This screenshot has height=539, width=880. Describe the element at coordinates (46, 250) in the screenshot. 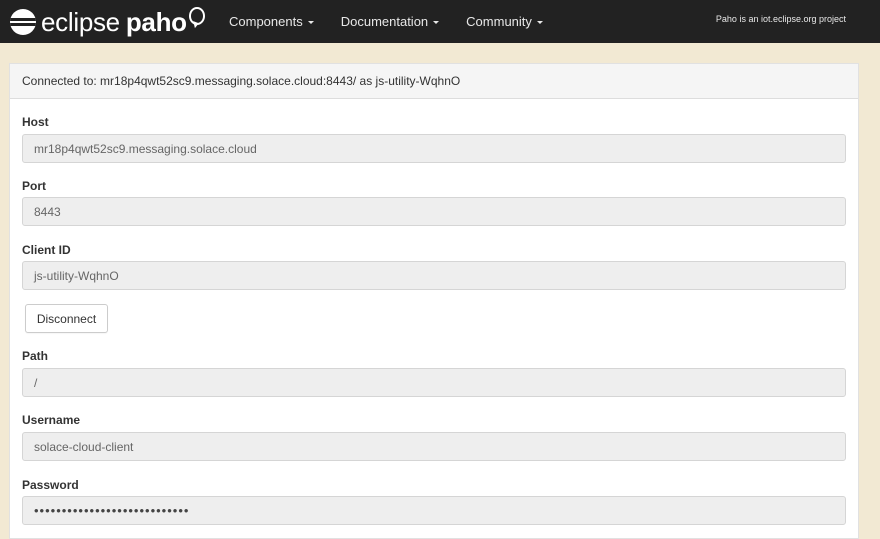

I see `client-id-label: Client ID` at that location.